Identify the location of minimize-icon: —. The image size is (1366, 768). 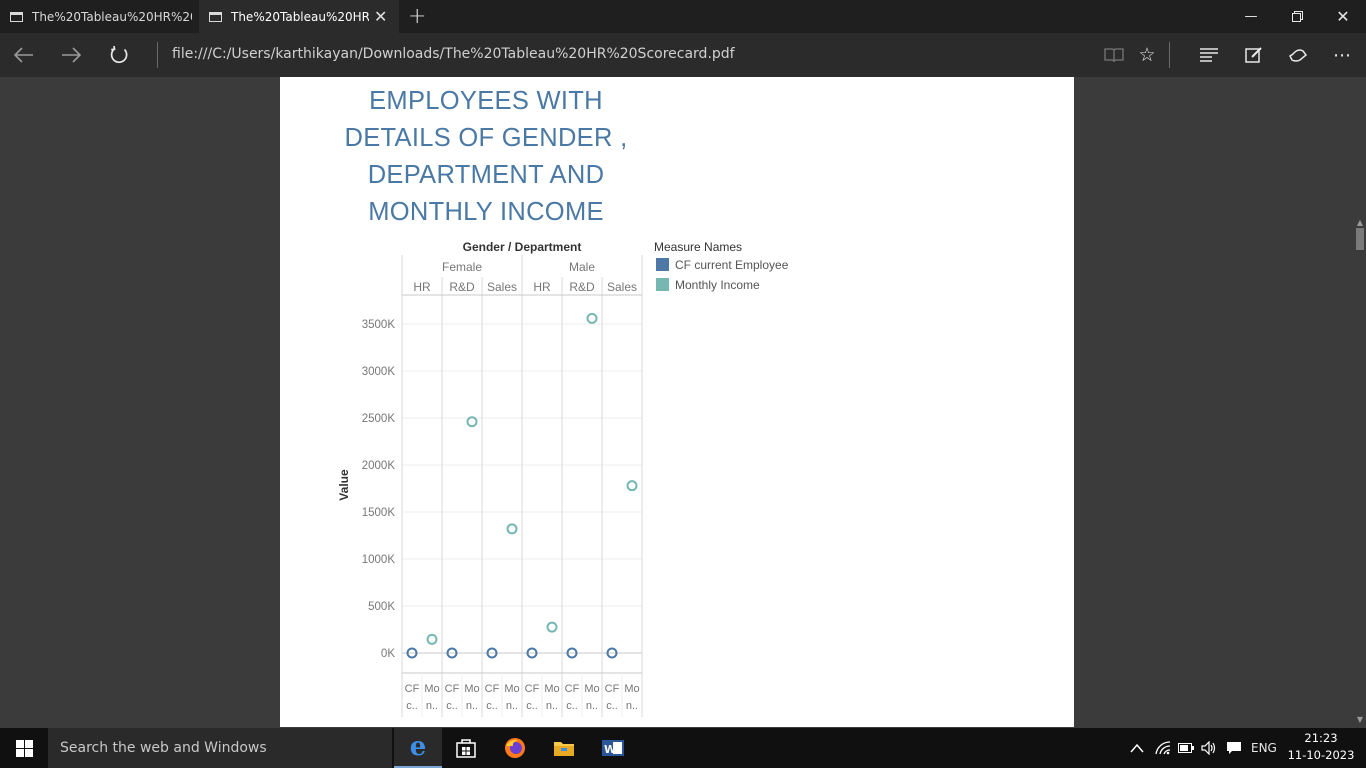
(1251, 16).